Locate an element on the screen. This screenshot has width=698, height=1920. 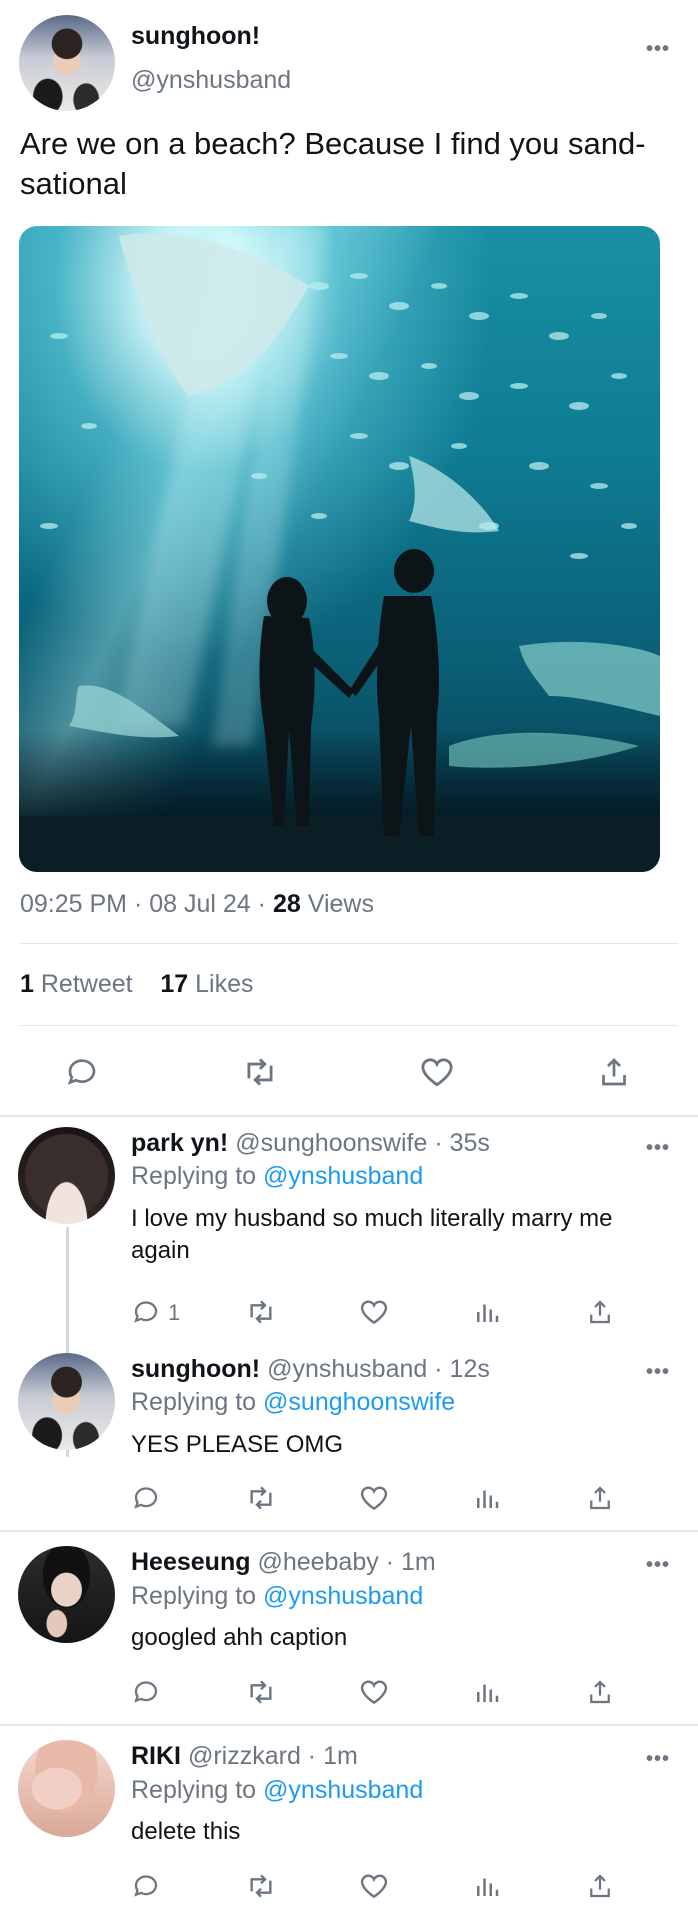
replying-to: Replying to @sunghoonswife is located at coordinates (293, 1402).